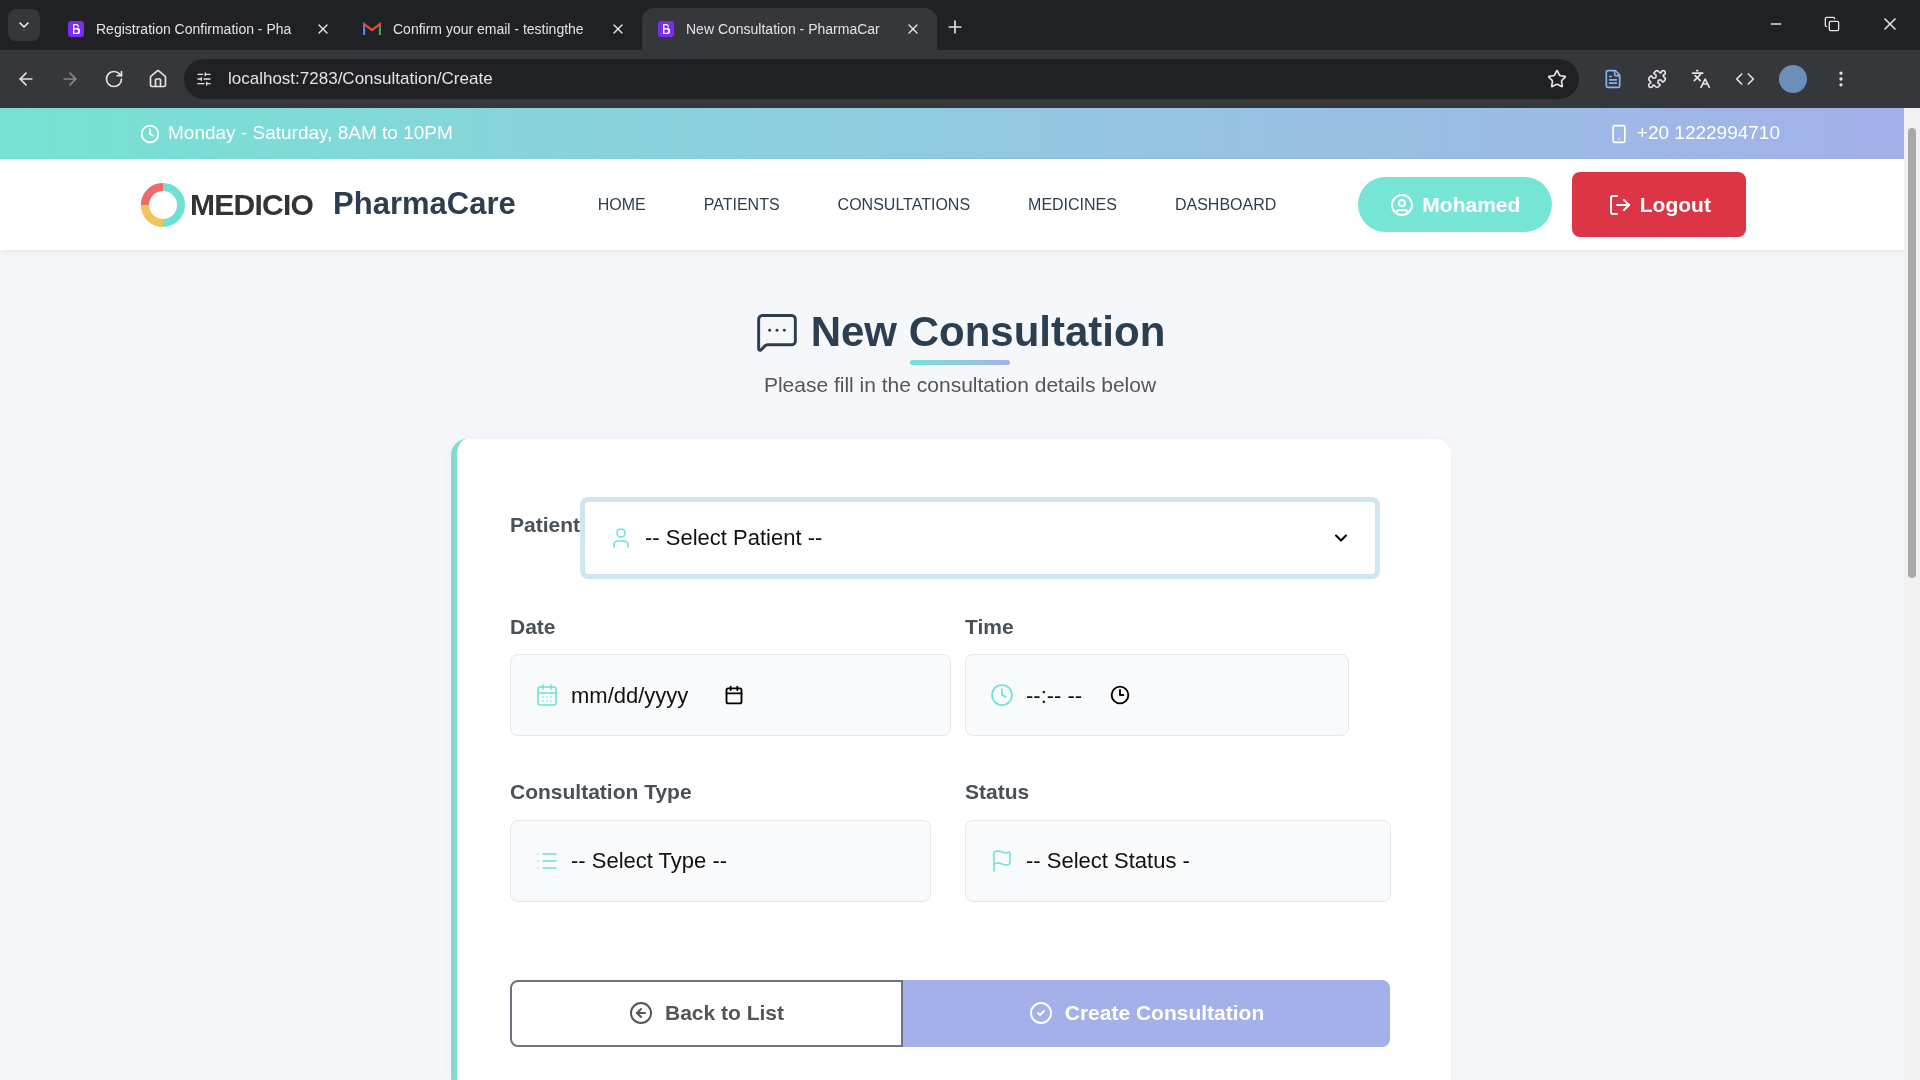 Image resolution: width=1920 pixels, height=1080 pixels. I want to click on browser-tab: Confirm your email - testingthe, so click(494, 29).